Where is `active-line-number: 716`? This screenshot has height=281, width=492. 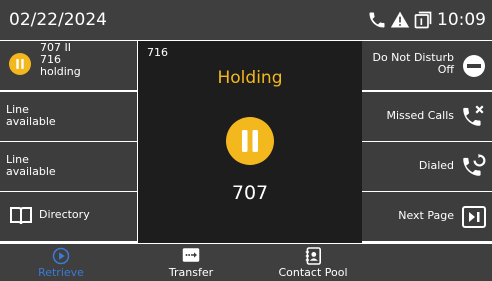 active-line-number: 716 is located at coordinates (157, 52).